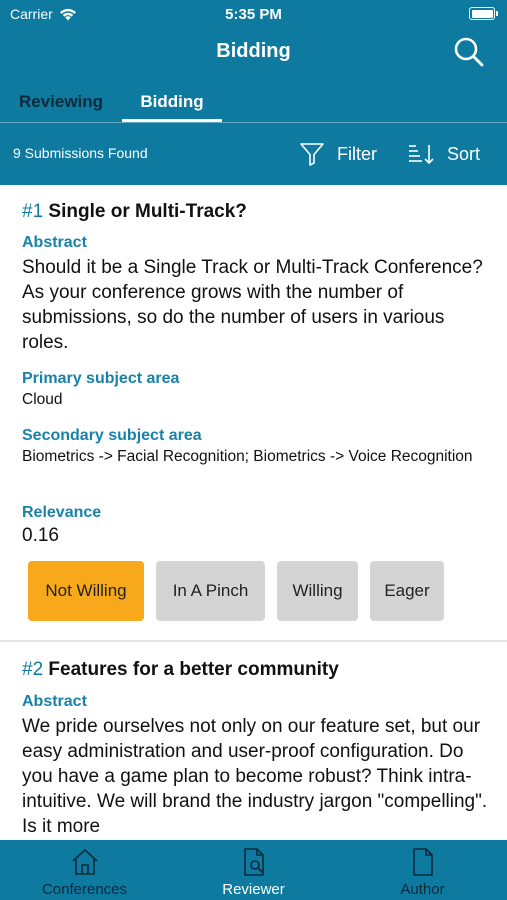  Describe the element at coordinates (253, 889) in the screenshot. I see `tab-reviewer-label: Reviewer` at that location.